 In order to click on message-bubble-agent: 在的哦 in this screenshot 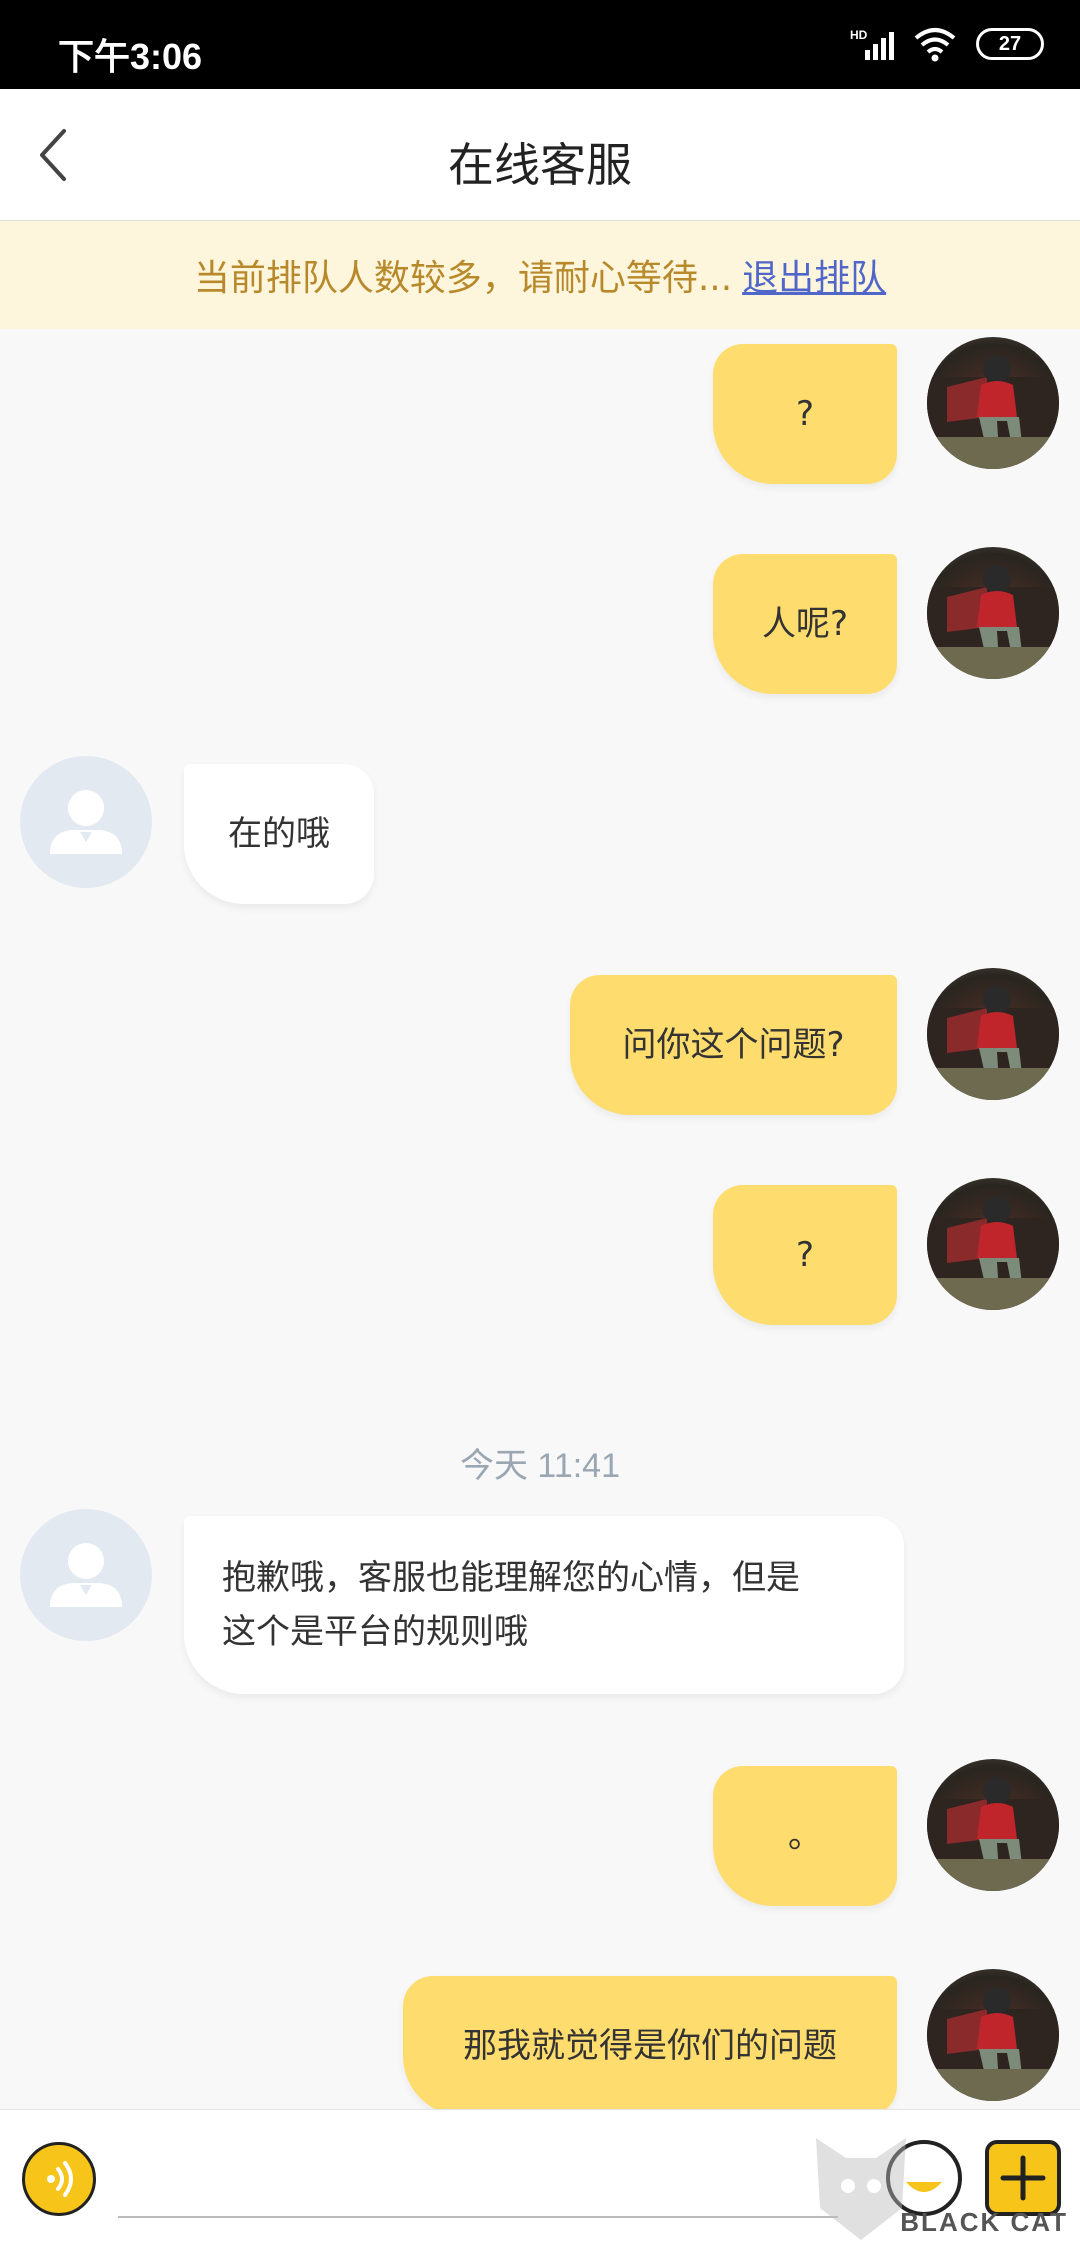, I will do `click(279, 834)`.